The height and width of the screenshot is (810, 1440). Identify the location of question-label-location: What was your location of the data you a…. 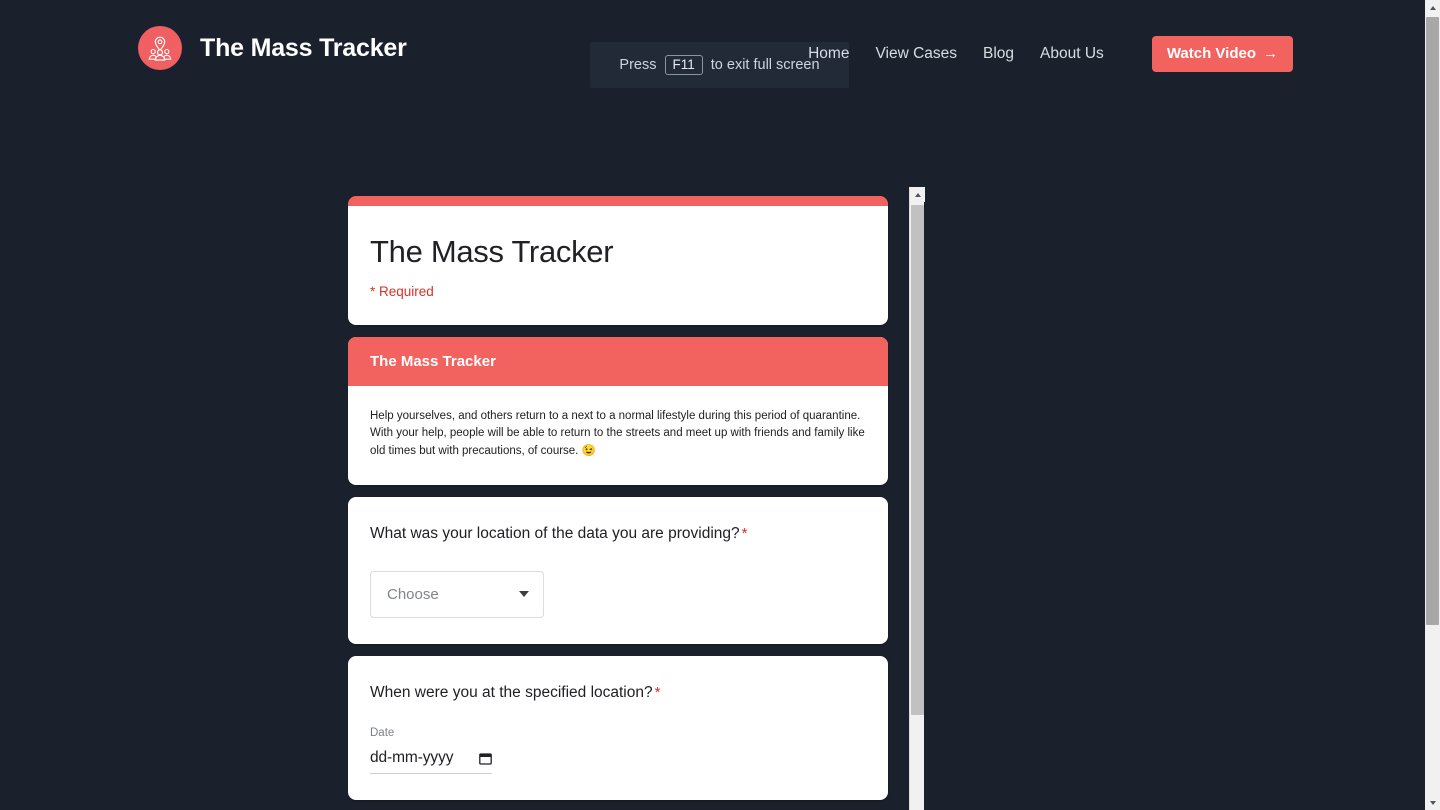
(618, 534).